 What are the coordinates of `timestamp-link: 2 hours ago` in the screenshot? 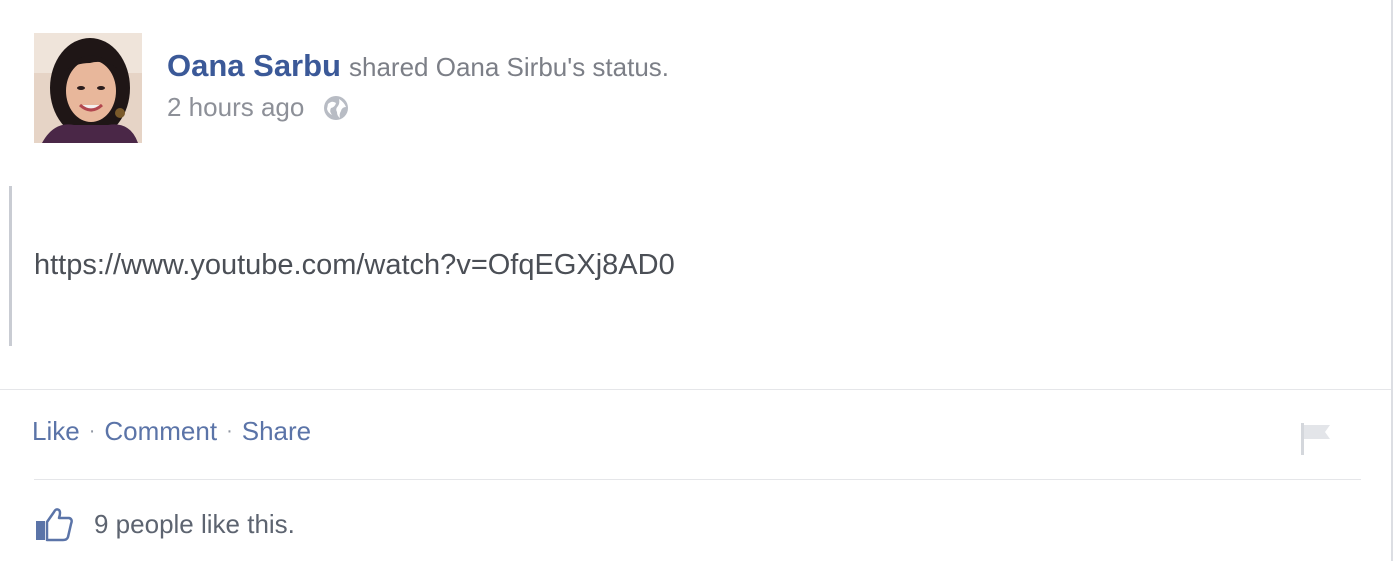 It's located at (235, 107).